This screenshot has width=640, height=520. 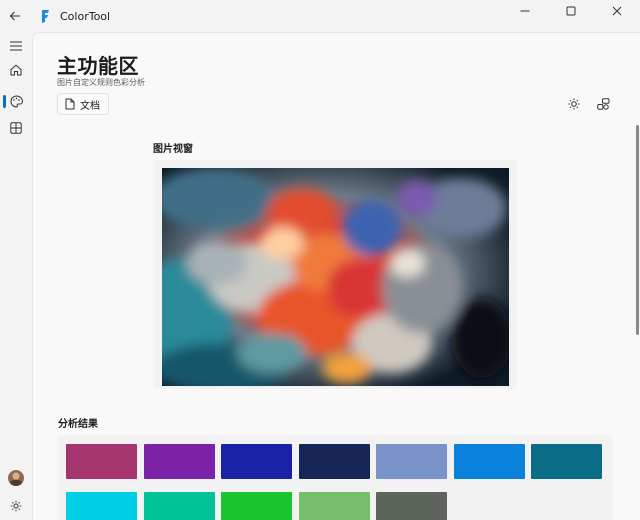 I want to click on gear-icon, so click(x=16, y=506).